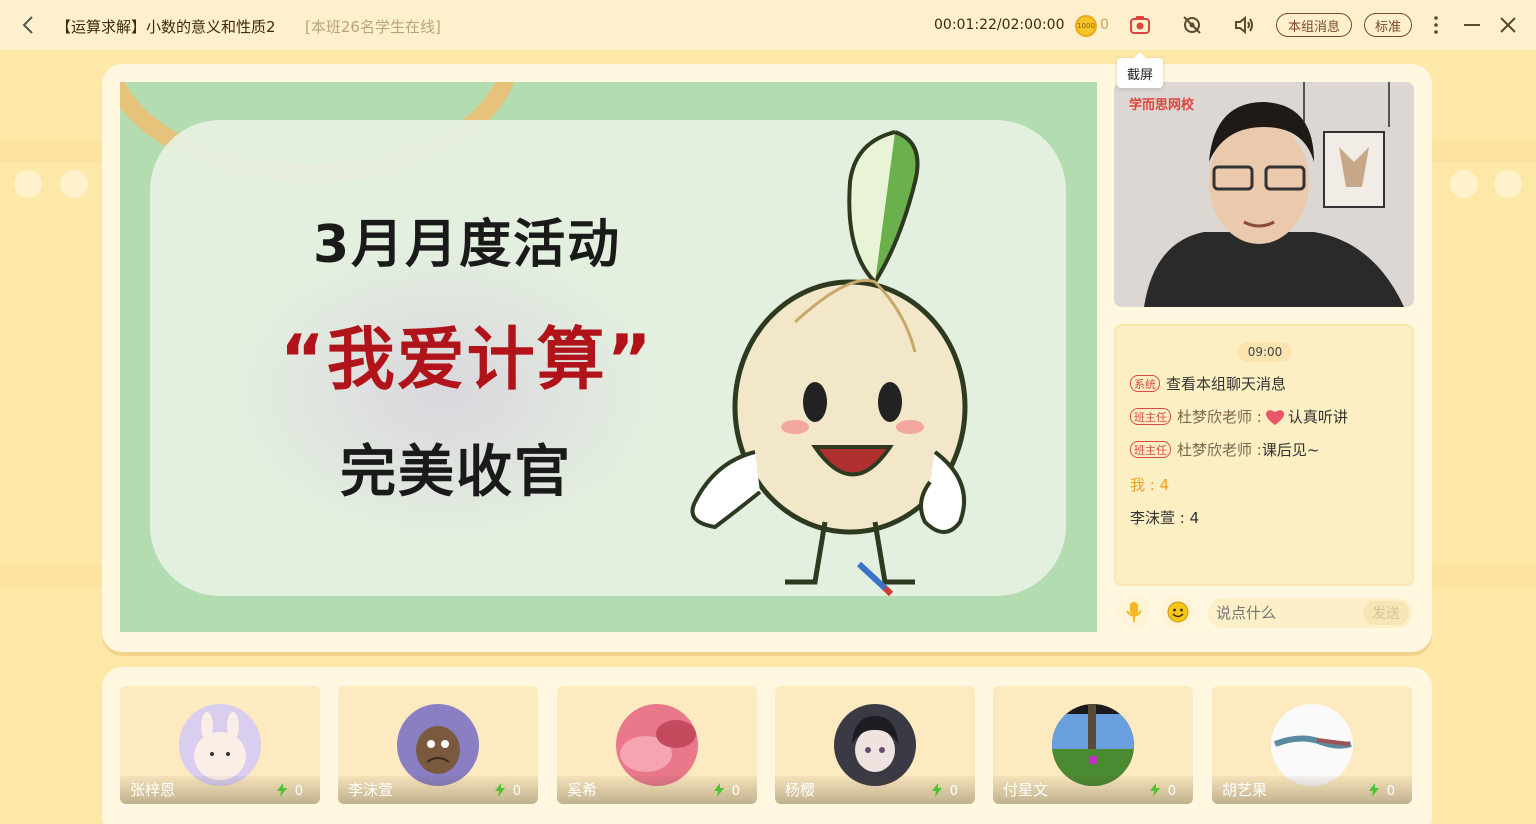 The width and height of the screenshot is (1536, 824). Describe the element at coordinates (29, 25) in the screenshot. I see `back-icon` at that location.